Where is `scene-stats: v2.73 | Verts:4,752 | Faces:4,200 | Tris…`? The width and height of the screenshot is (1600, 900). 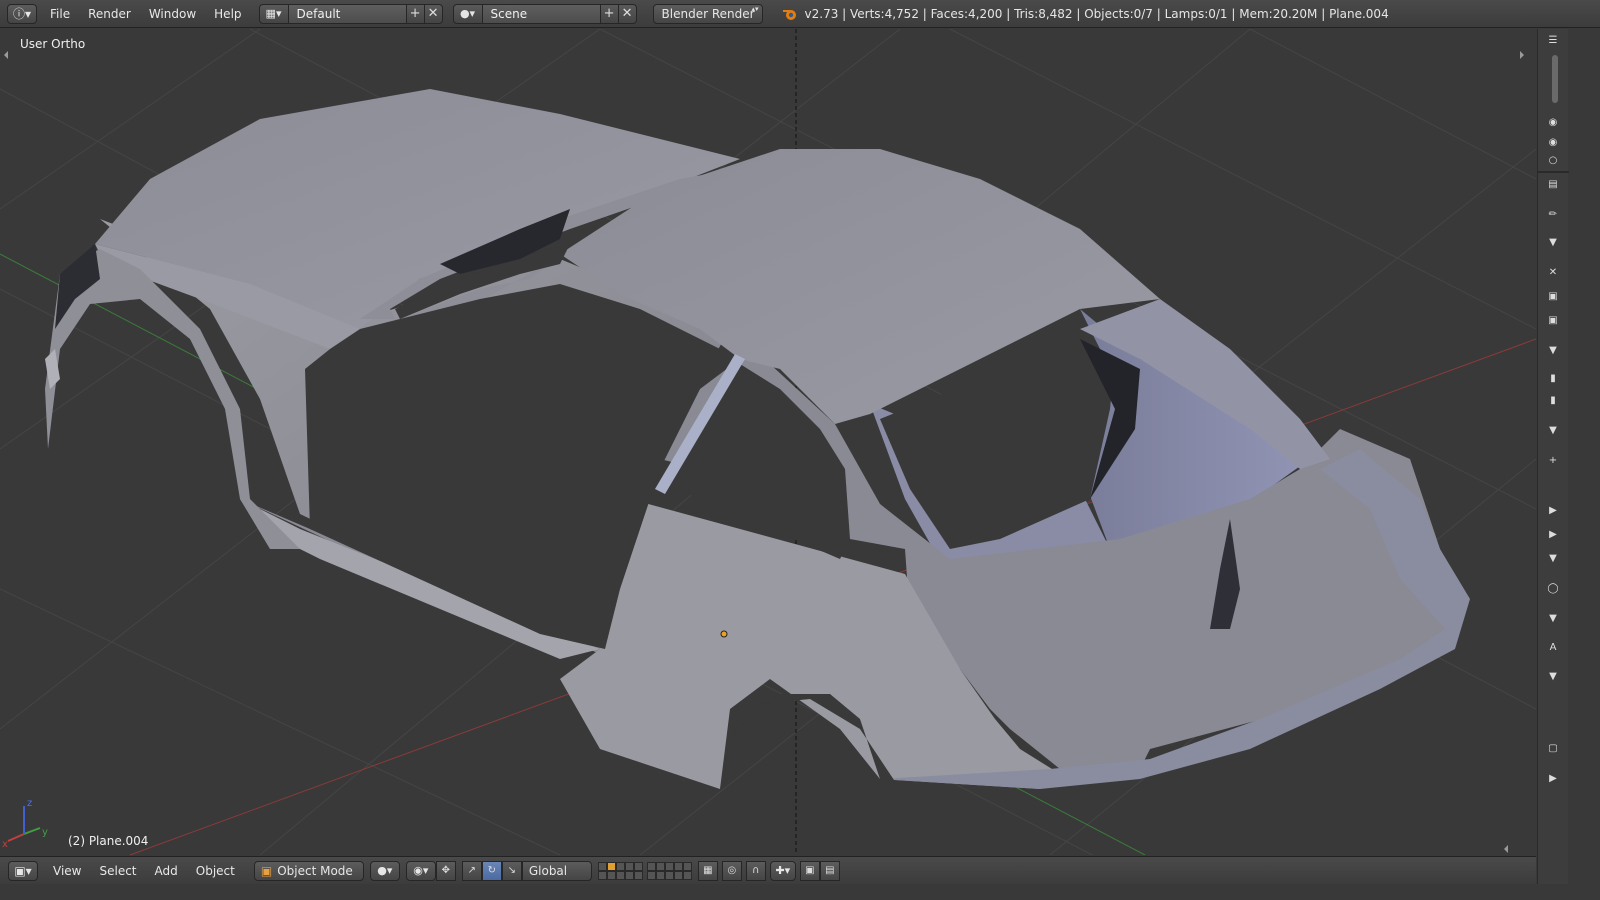 scene-stats: v2.73 | Verts:4,752 | Faces:4,200 | Tris… is located at coordinates (1096, 13).